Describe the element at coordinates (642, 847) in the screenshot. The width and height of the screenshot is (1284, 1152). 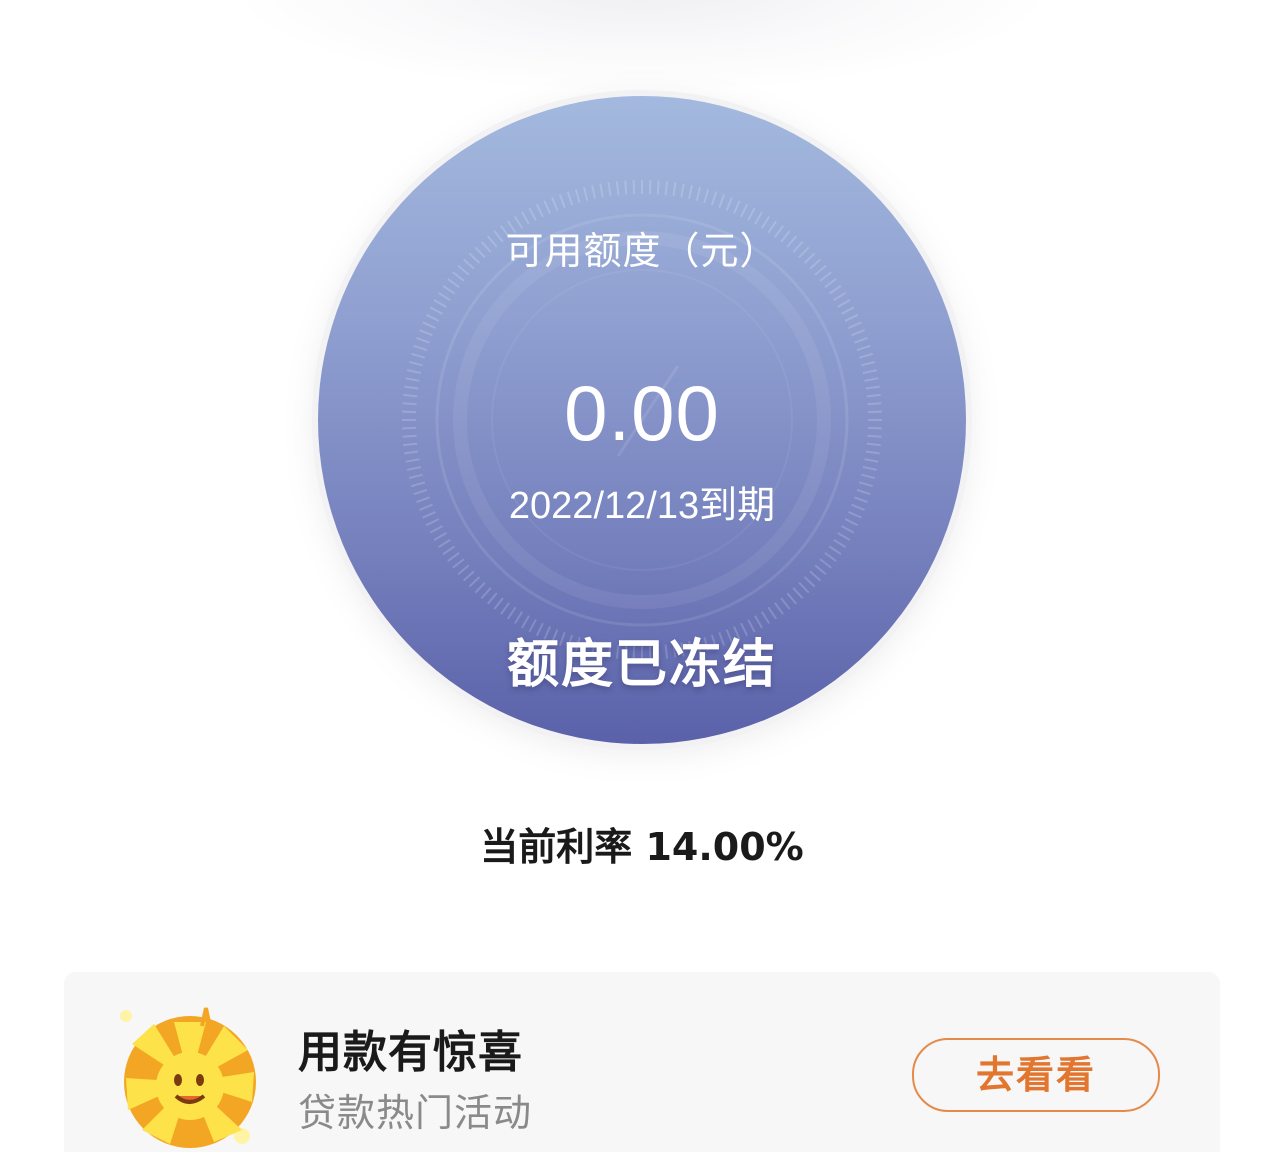
I see `current-rate: 当前利率 14.00%` at that location.